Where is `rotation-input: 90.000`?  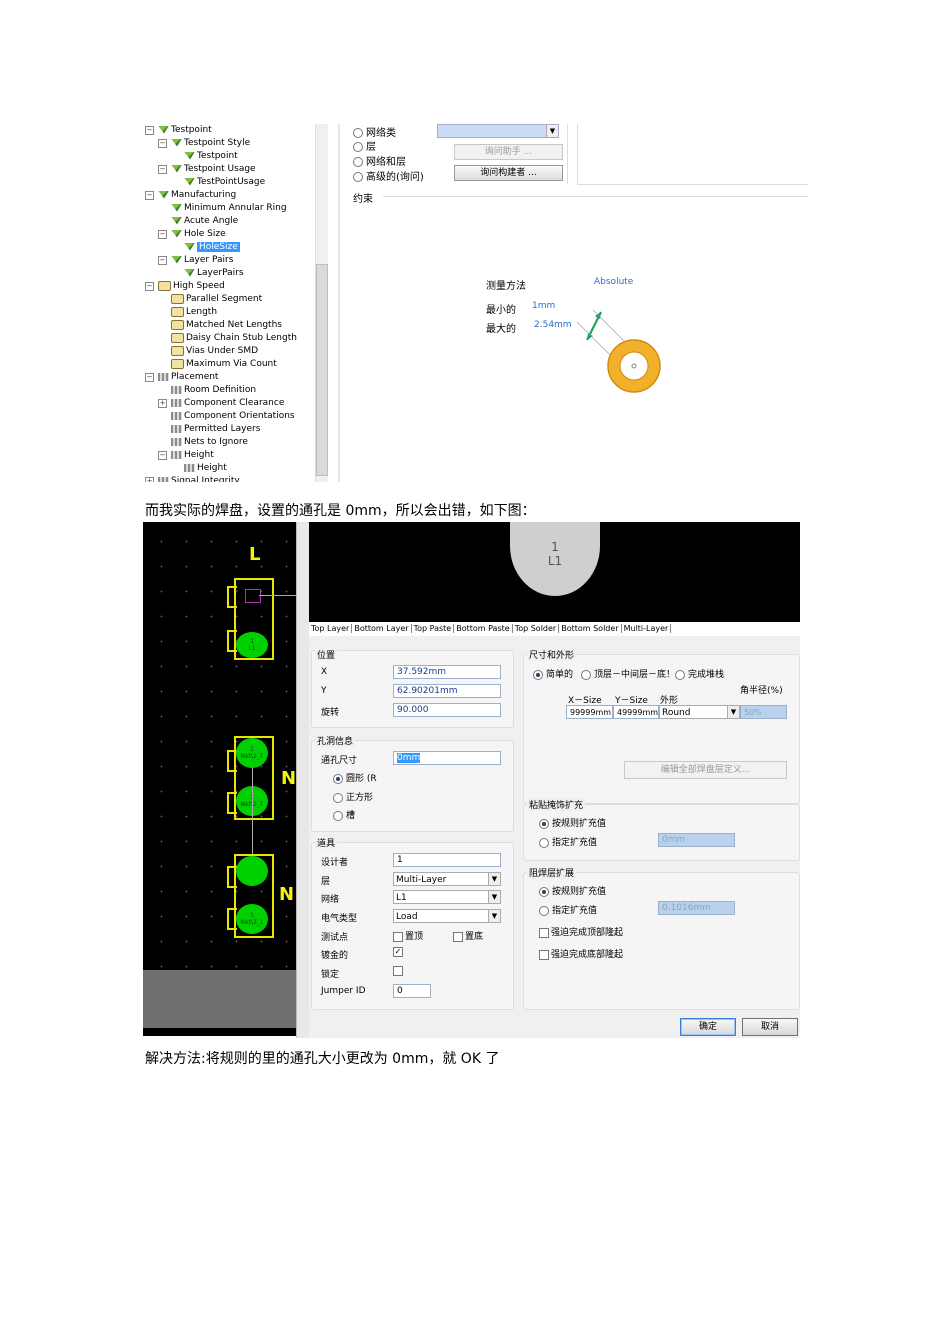
rotation-input: 90.000 is located at coordinates (447, 710).